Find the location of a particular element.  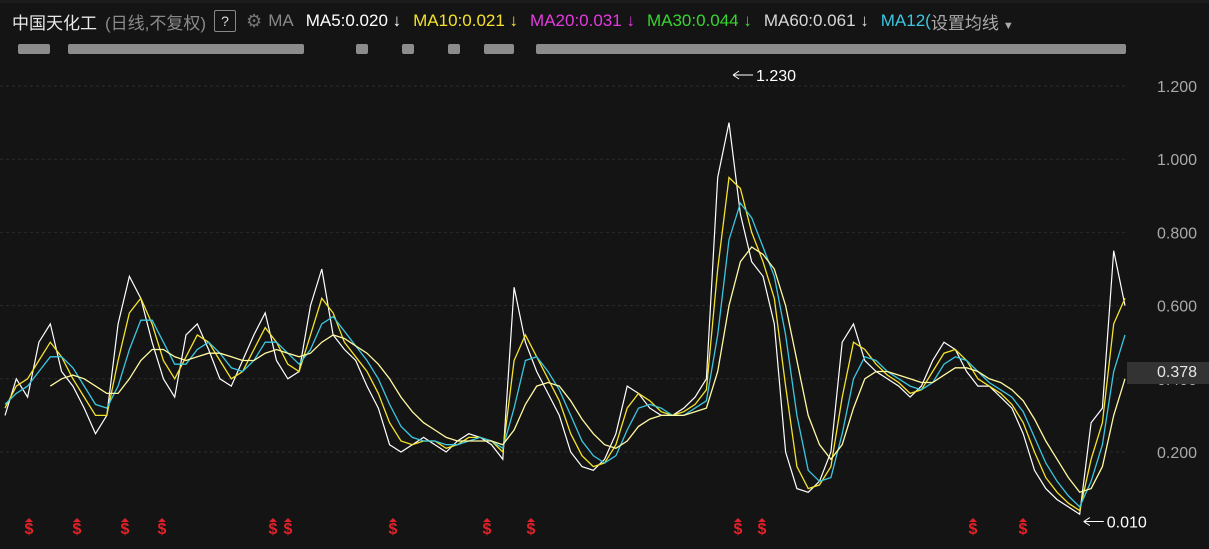

y-tick-label: 0.600 is located at coordinates (1177, 307).